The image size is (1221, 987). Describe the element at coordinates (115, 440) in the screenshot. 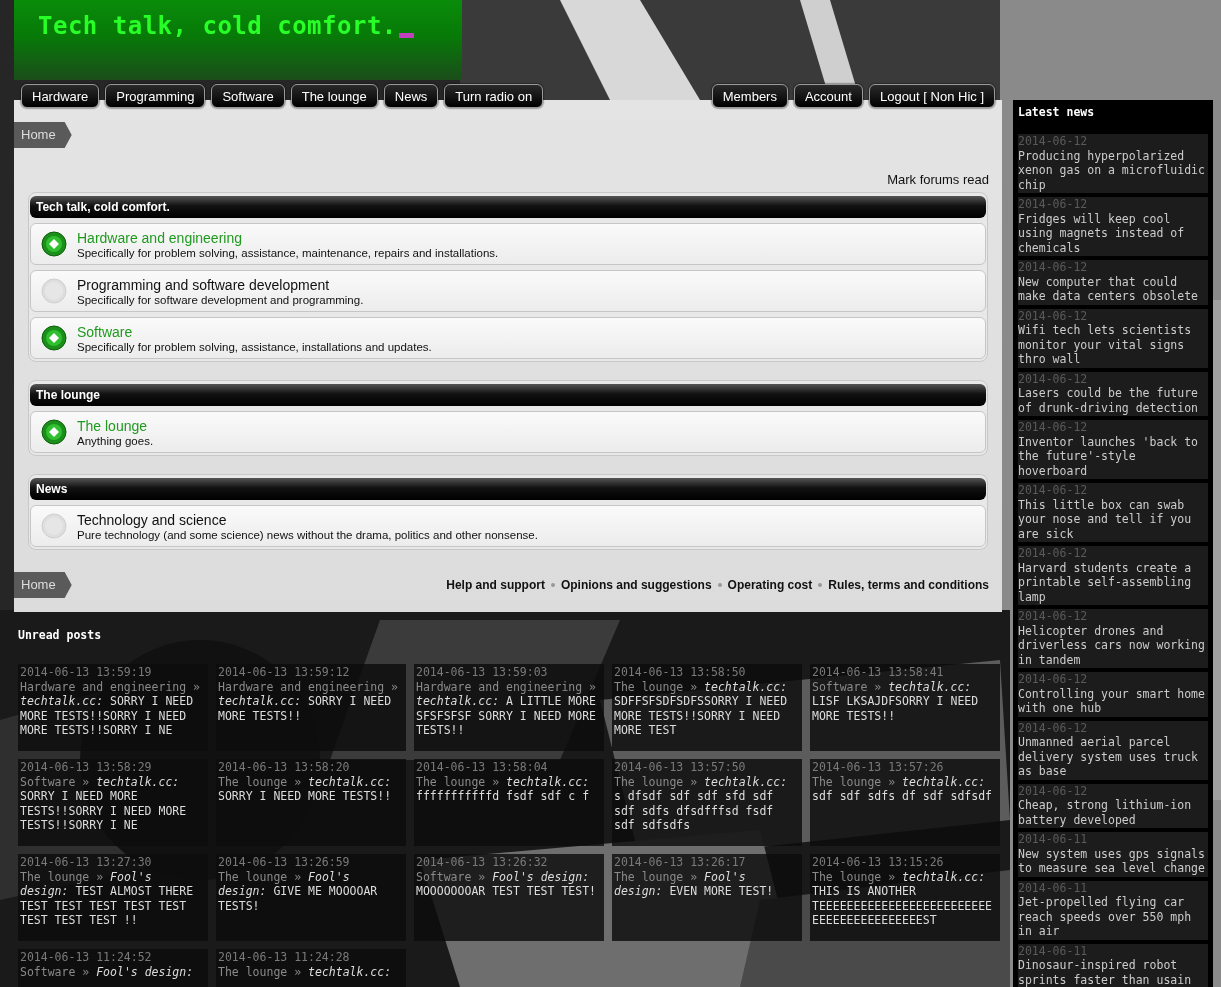

I see `forum-description: Anything goes.` at that location.